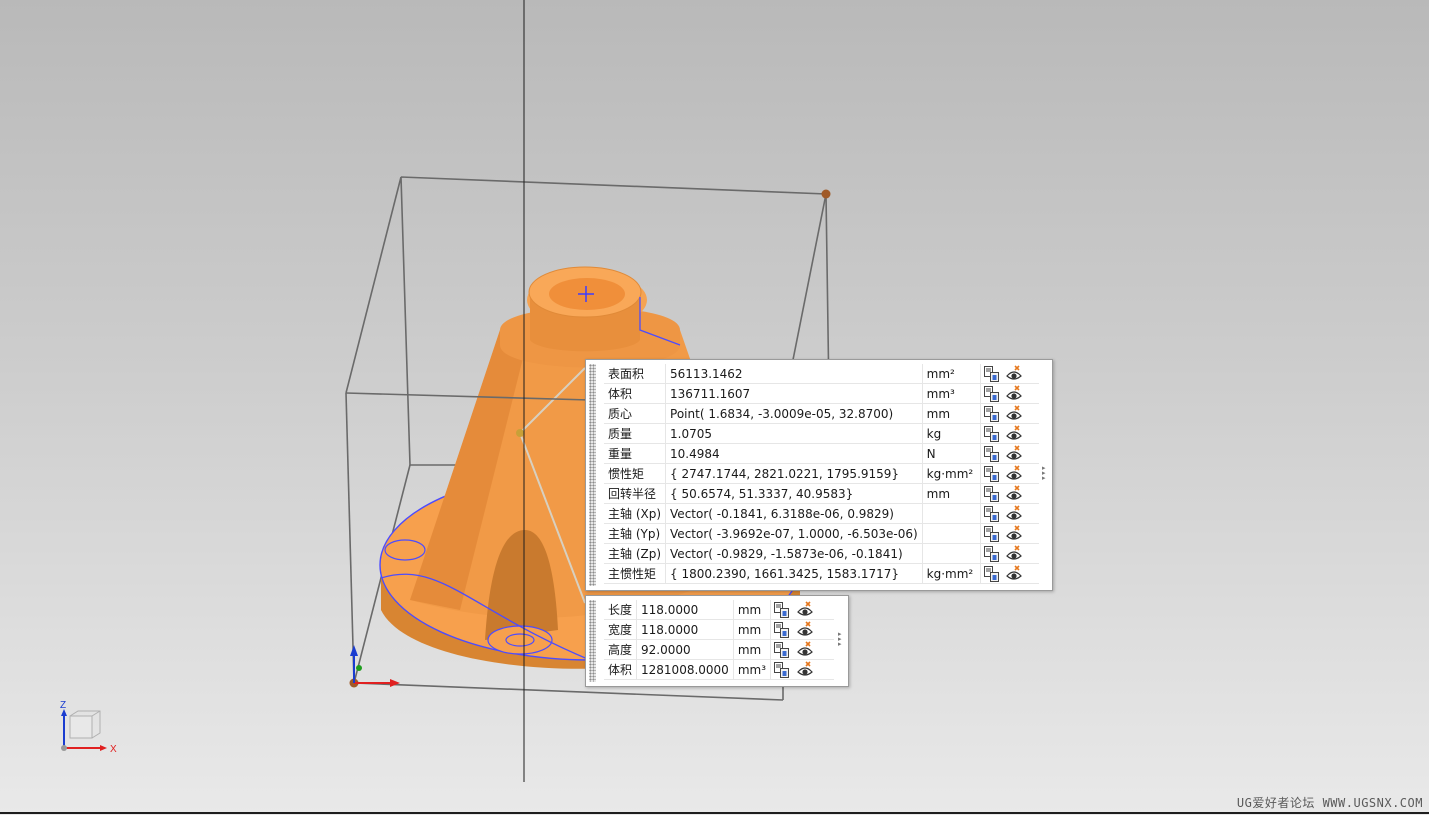 Image resolution: width=1429 pixels, height=815 pixels. I want to click on property-row: 表面积 56113.1462 mm², so click(821, 374).